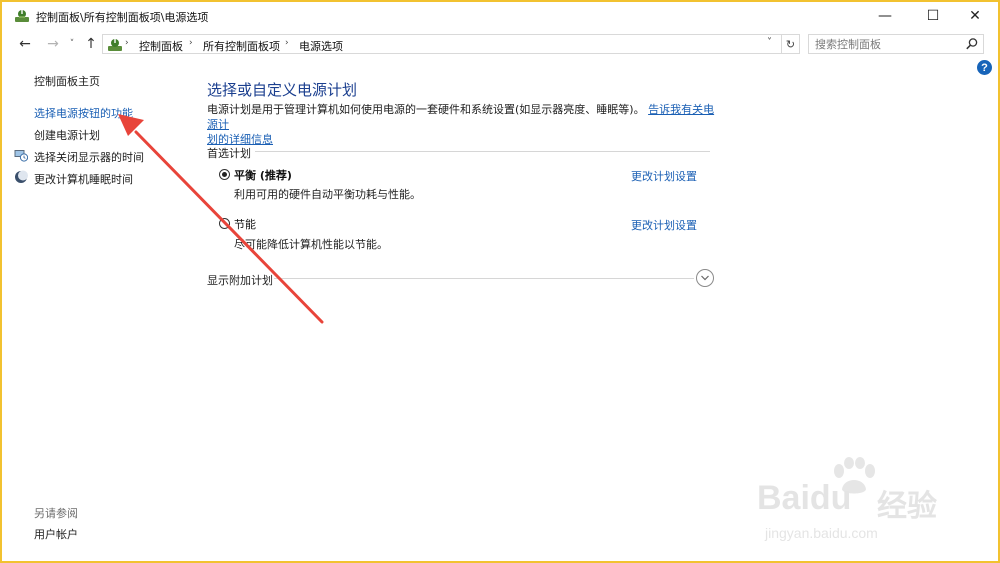  I want to click on plan-balanced-radio, so click(224, 174).